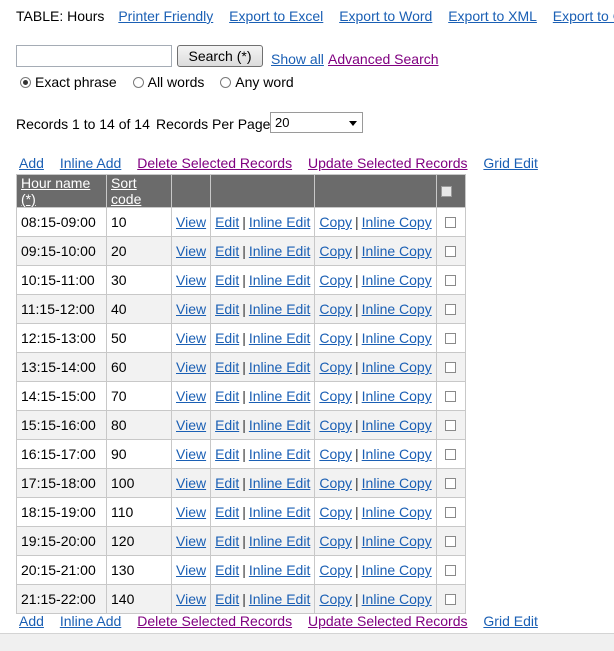 The image size is (614, 651). What do you see at coordinates (94, 56) in the screenshot?
I see `search-input` at bounding box center [94, 56].